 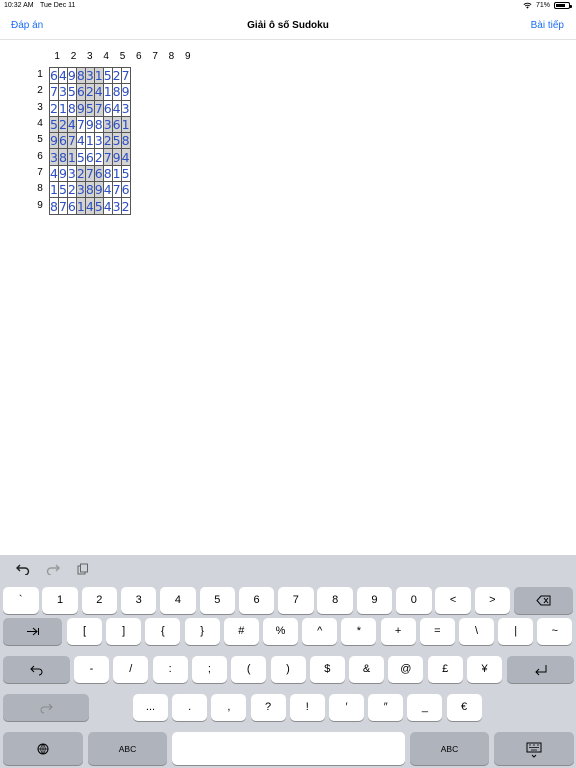 What do you see at coordinates (23, 570) in the screenshot?
I see `undo-icon` at bounding box center [23, 570].